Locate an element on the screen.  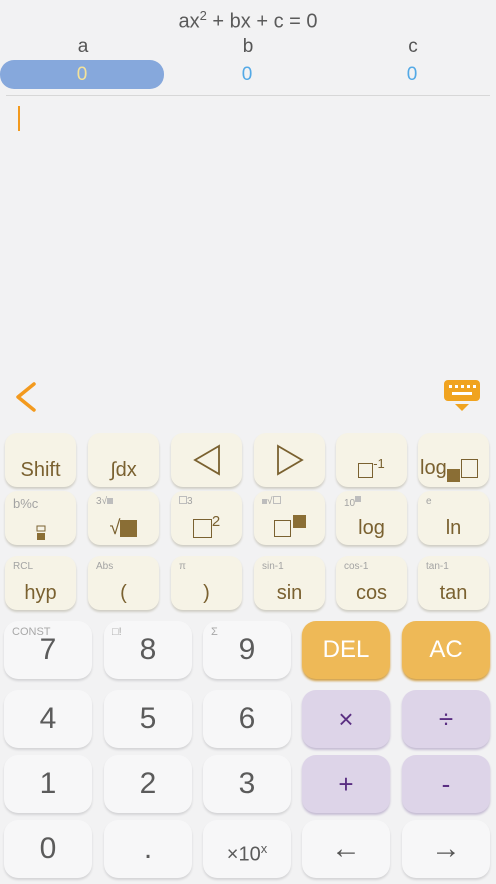
key-2: 2 is located at coordinates (148, 784).